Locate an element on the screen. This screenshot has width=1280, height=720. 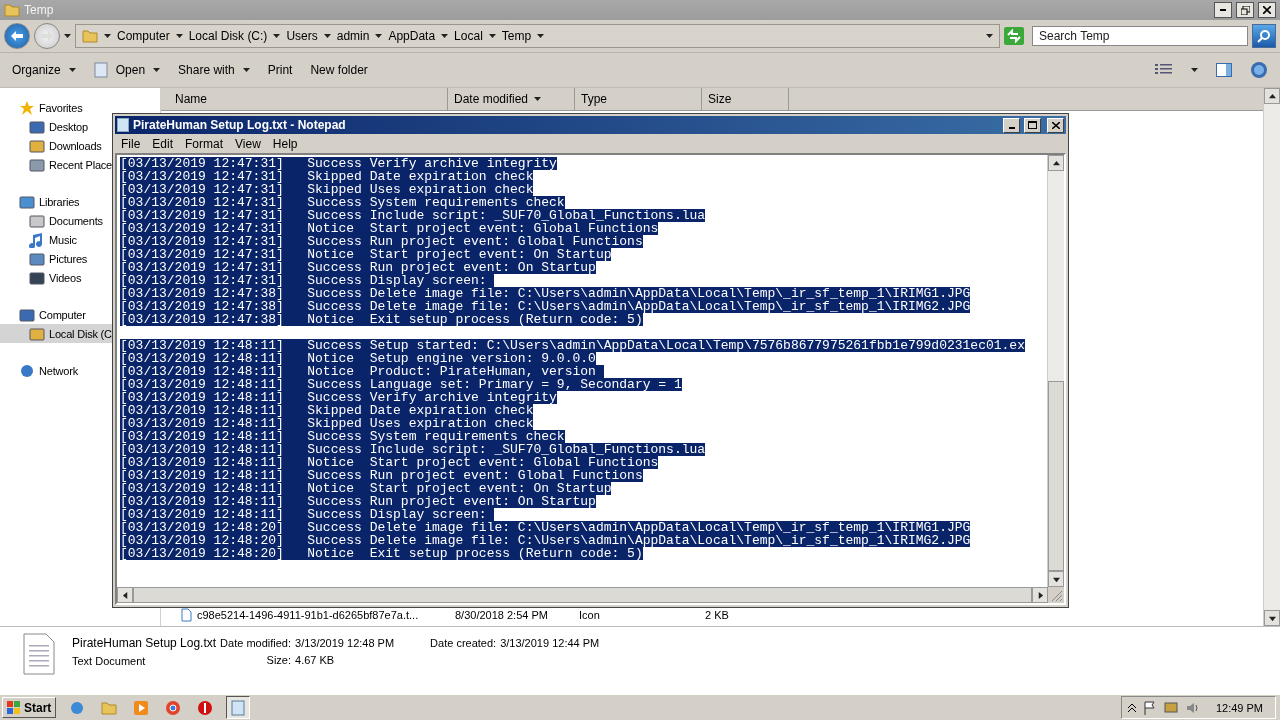
breadcrumb: Local Disk (C:) is located at coordinates (228, 36).